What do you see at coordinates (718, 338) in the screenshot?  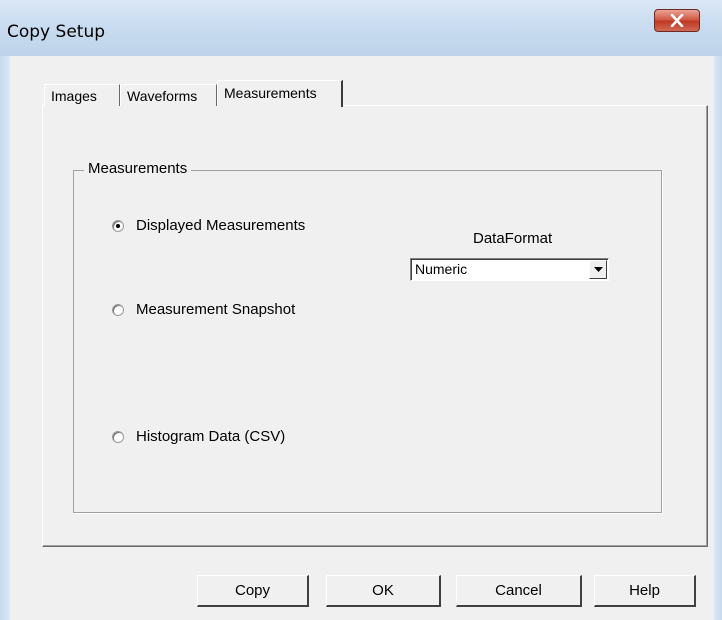 I see `window-frame-right` at bounding box center [718, 338].